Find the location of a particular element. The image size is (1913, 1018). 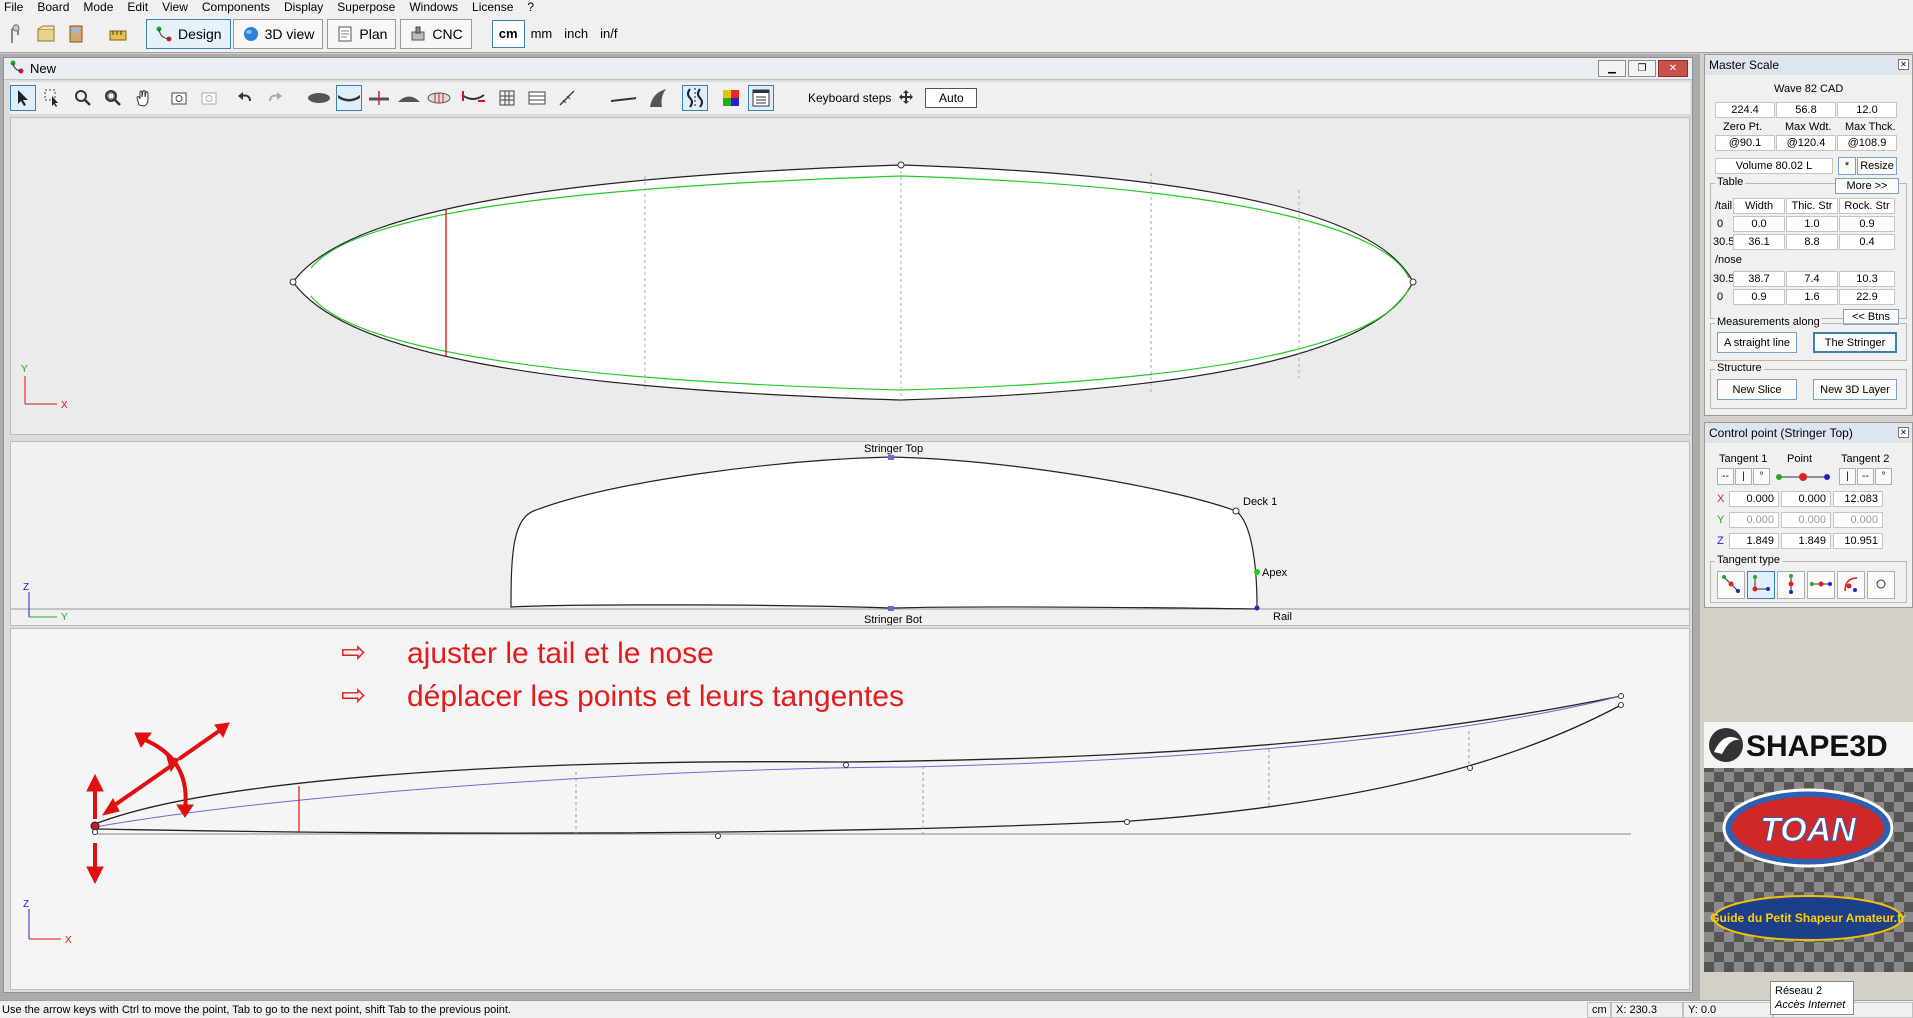

menu-file: File is located at coordinates (15, 7).